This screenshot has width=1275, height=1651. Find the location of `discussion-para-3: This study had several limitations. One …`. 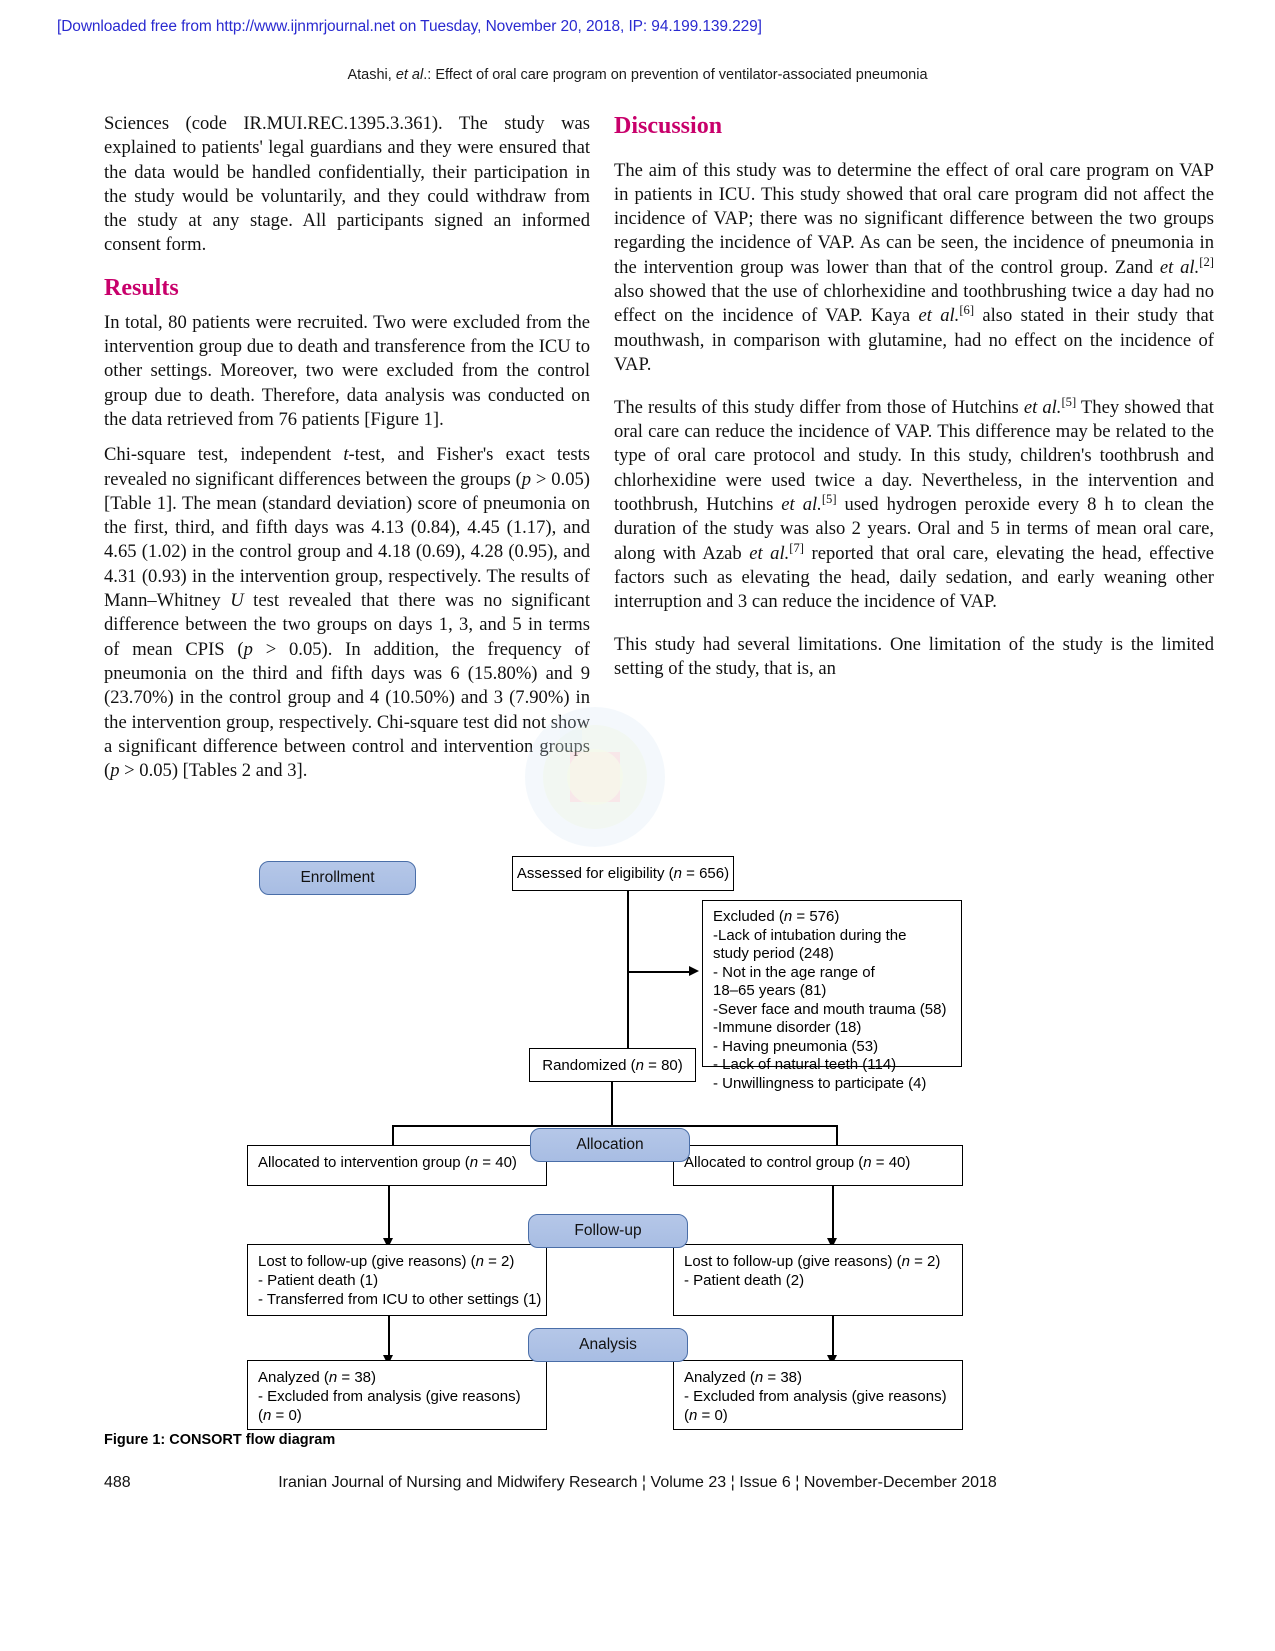

discussion-para-3: This study had several limitations. One … is located at coordinates (914, 657).